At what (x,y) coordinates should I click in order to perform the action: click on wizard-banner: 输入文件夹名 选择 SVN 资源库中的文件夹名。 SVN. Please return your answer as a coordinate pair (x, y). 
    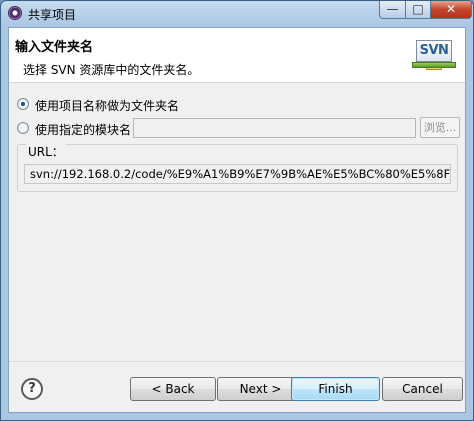
    Looking at the image, I should click on (237, 55).